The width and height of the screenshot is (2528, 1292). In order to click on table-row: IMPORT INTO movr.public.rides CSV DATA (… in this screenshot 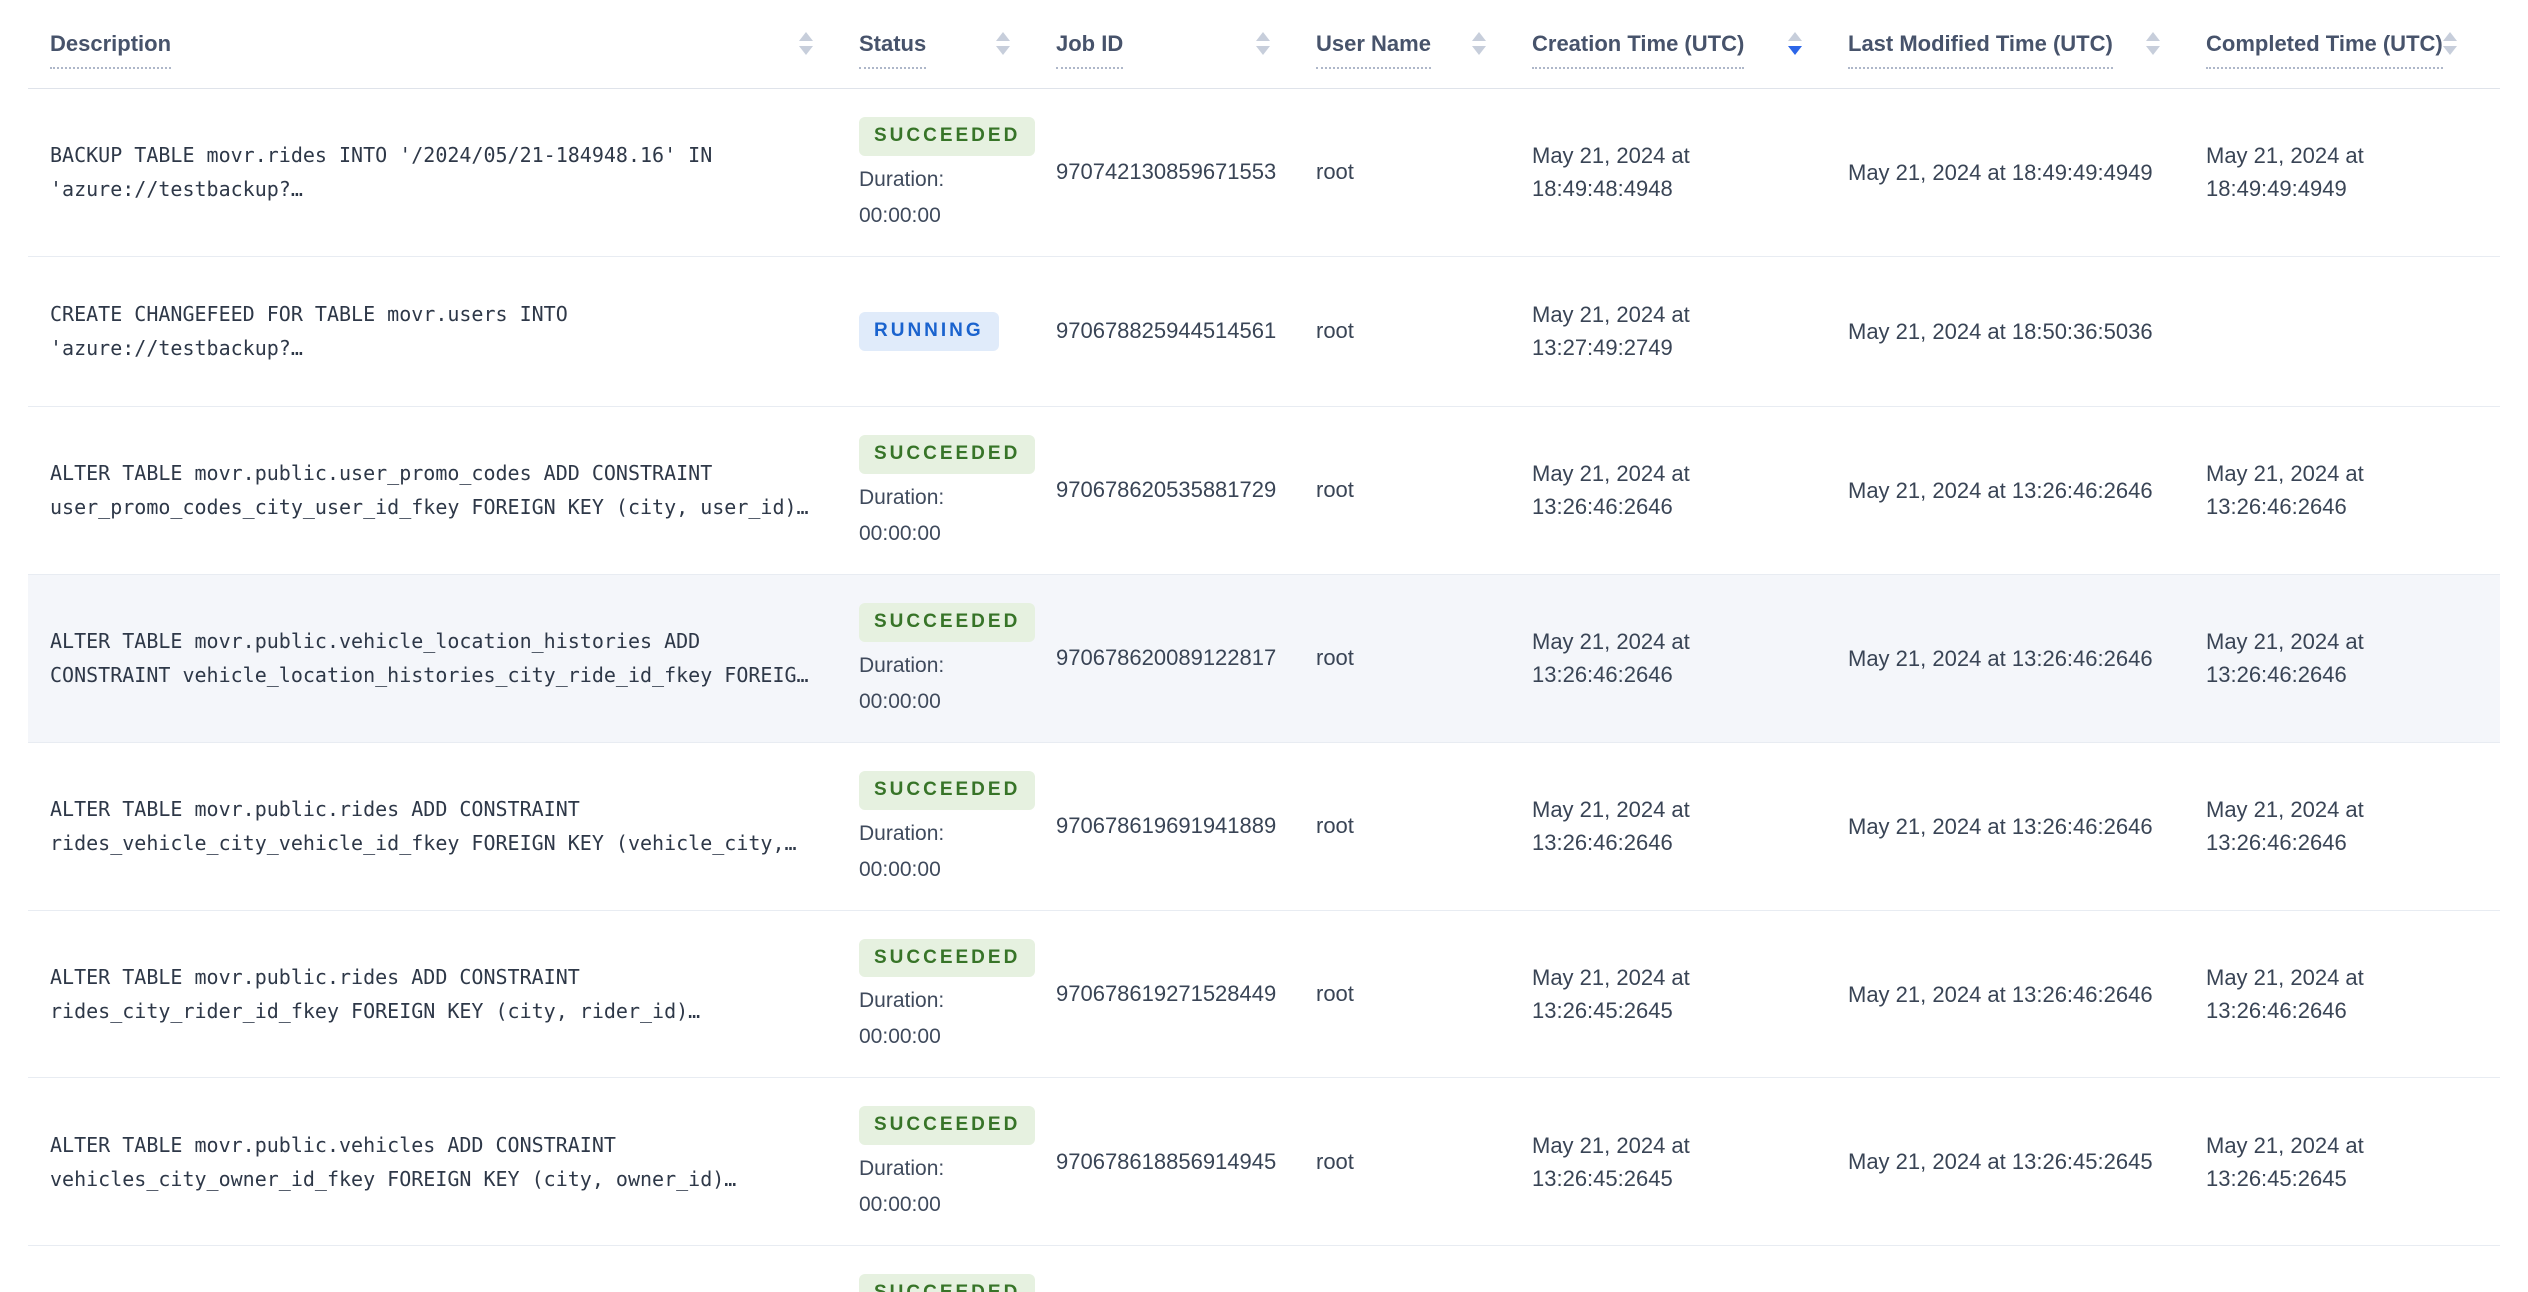, I will do `click(1264, 1269)`.